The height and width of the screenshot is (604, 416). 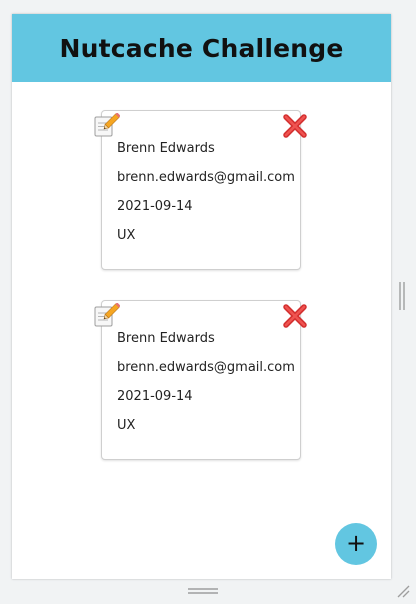 I want to click on side-resize-handle, so click(x=402, y=296).